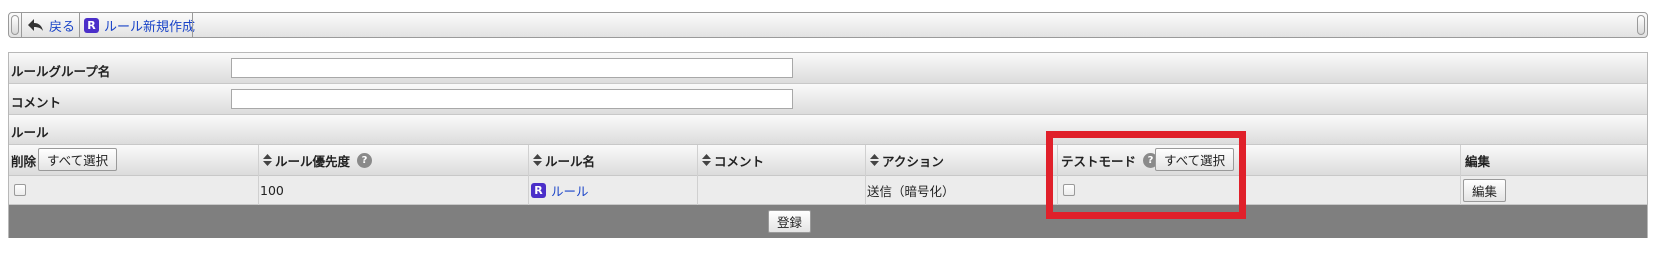  I want to click on header-edit-label: 編集, so click(1478, 161).